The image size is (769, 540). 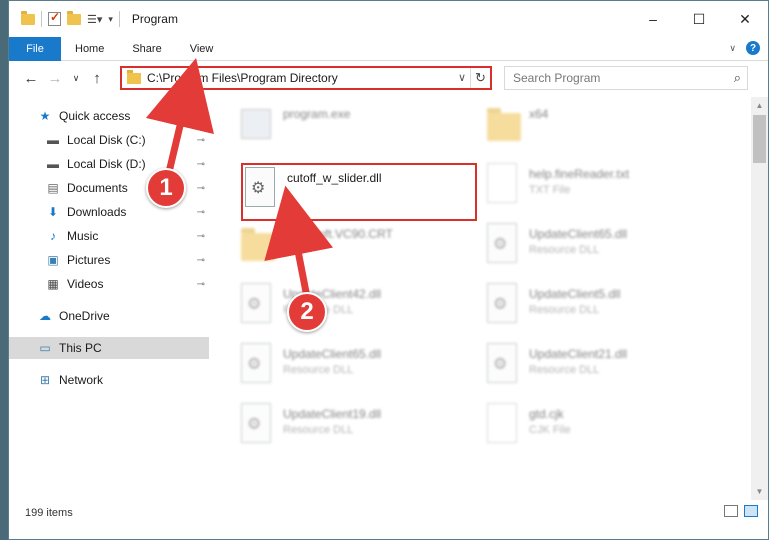 I want to click on callout-arrows, so click(x=239, y=176).